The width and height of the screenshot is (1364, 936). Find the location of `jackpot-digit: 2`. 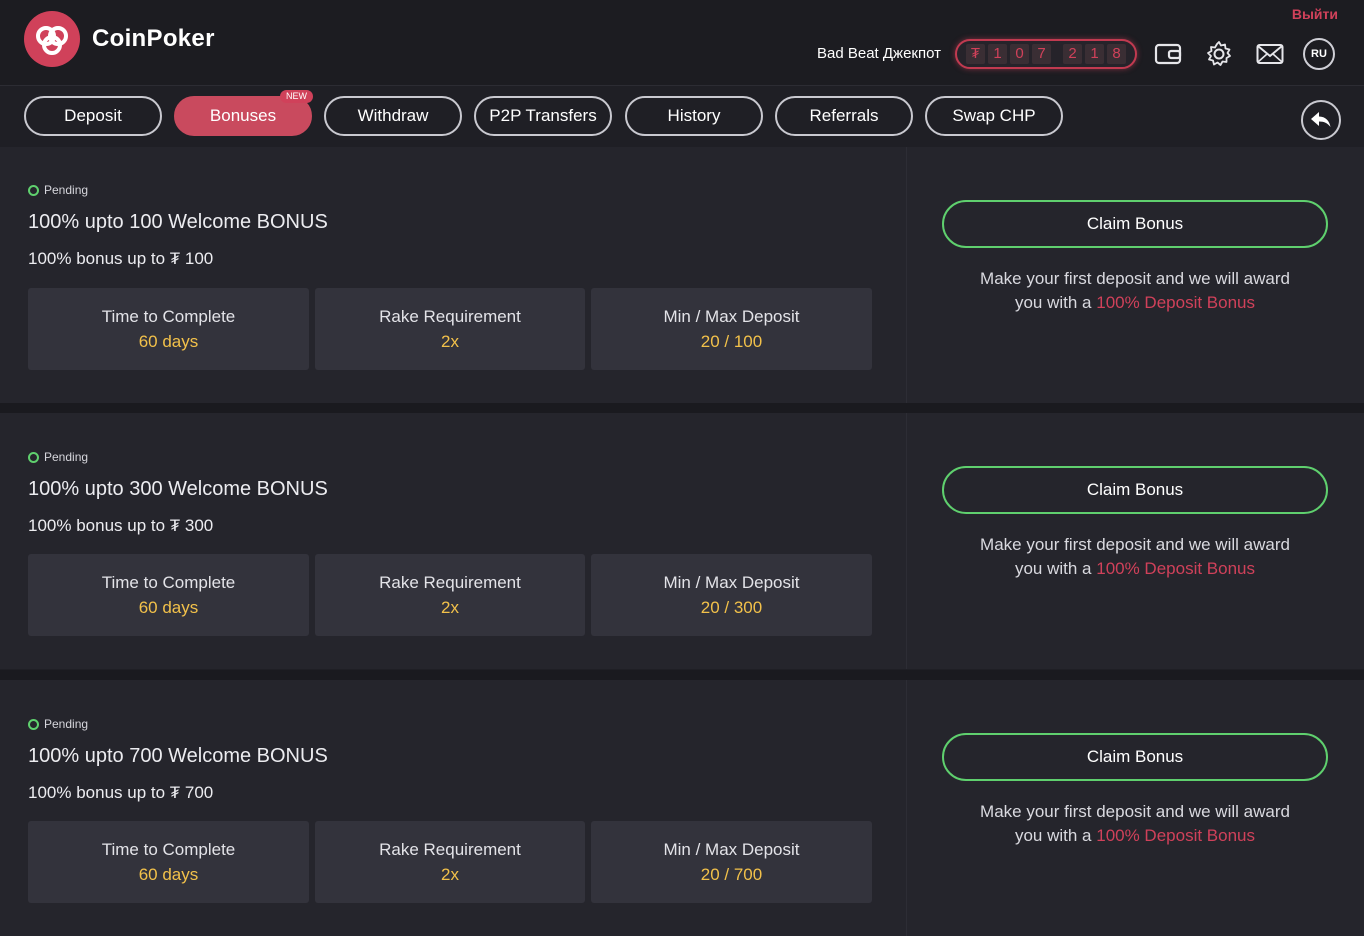

jackpot-digit: 2 is located at coordinates (1072, 54).